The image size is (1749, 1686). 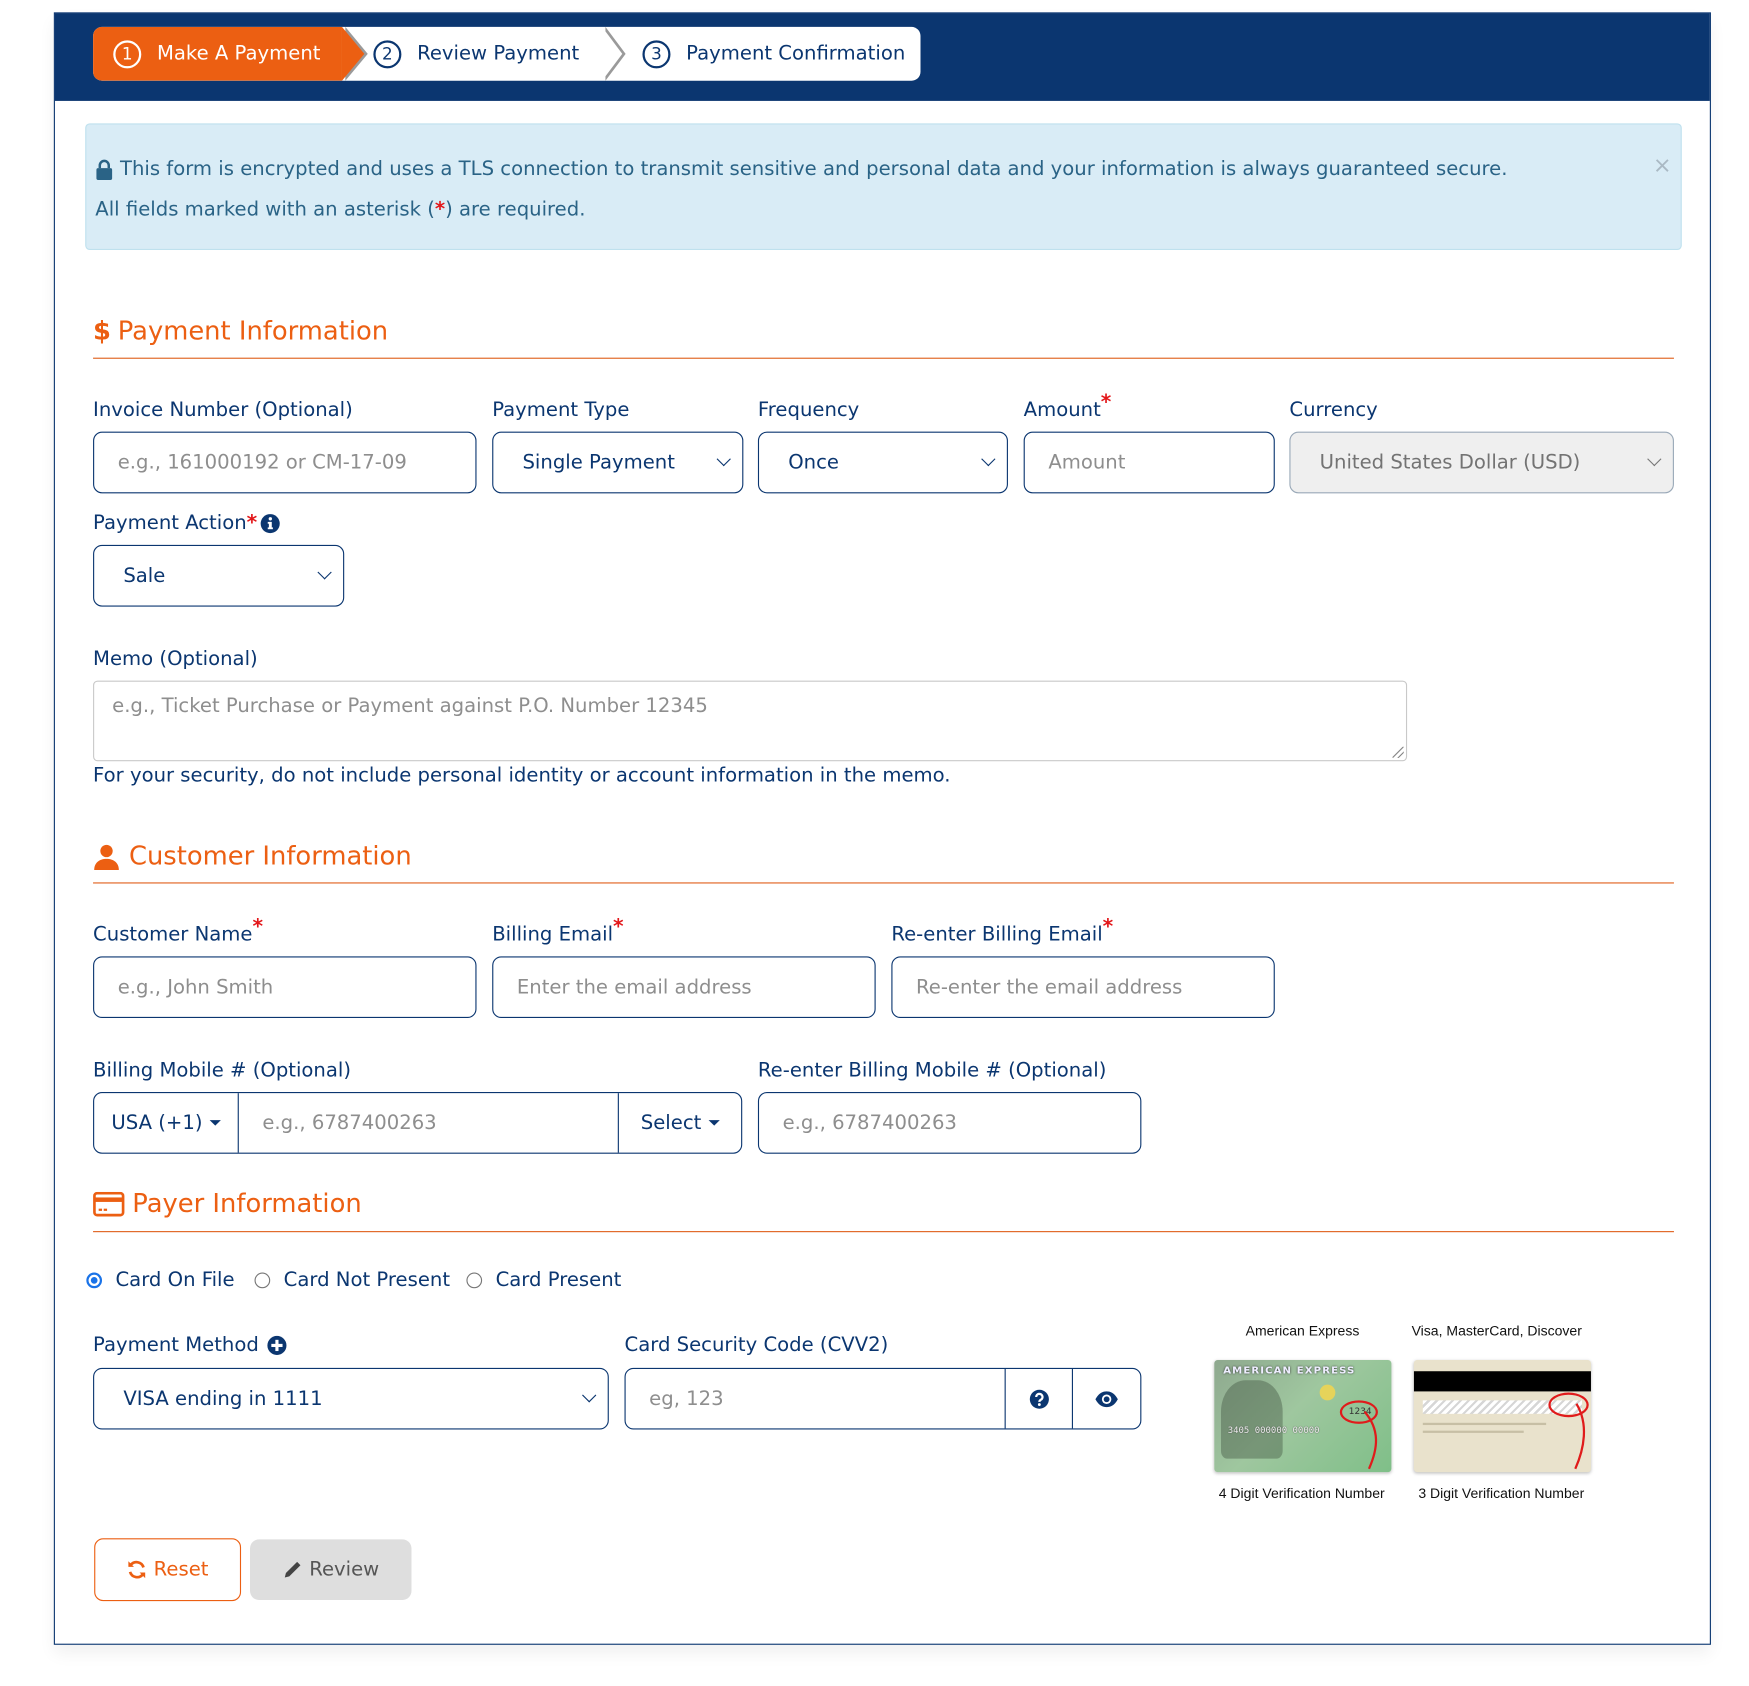 What do you see at coordinates (352, 1280) in the screenshot?
I see `radio-card-not-present: Card Not Present` at bounding box center [352, 1280].